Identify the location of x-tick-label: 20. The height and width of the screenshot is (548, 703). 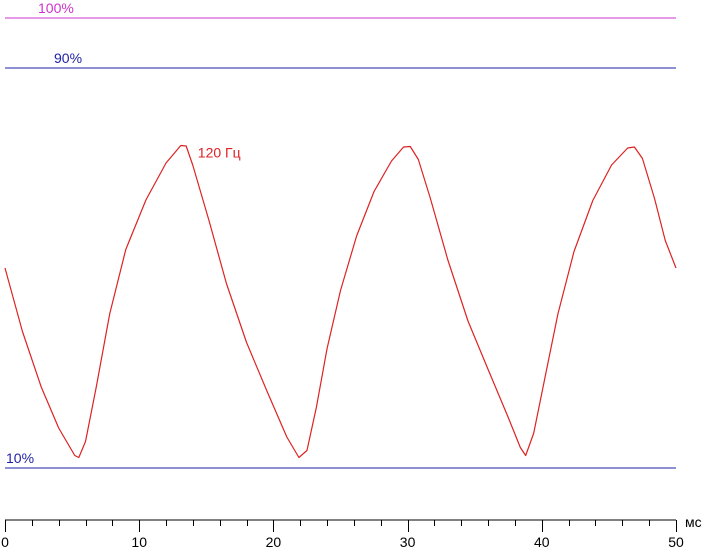
(274, 541).